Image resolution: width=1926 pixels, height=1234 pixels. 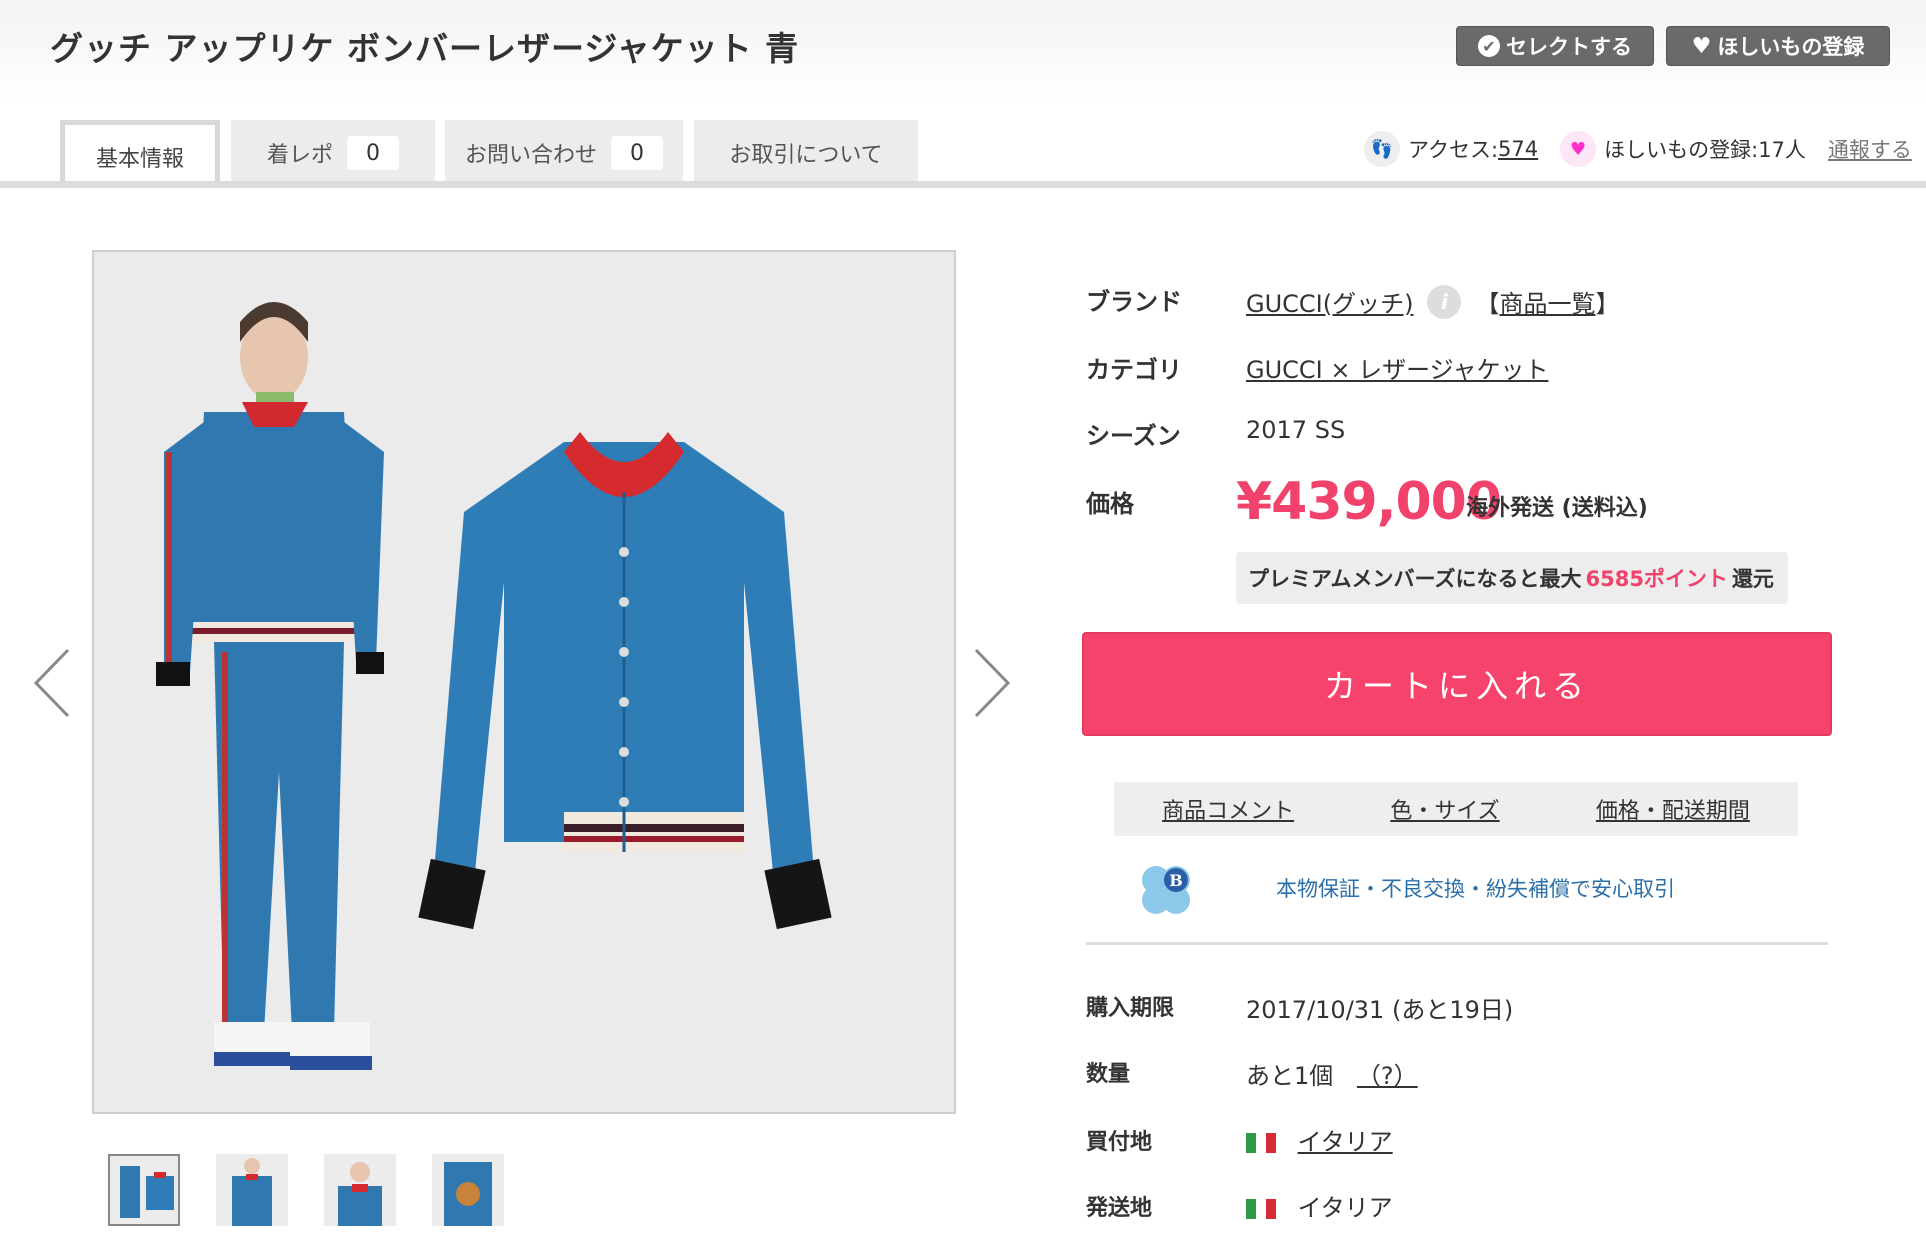 What do you see at coordinates (52, 683) in the screenshot?
I see `prev-arrow-icon` at bounding box center [52, 683].